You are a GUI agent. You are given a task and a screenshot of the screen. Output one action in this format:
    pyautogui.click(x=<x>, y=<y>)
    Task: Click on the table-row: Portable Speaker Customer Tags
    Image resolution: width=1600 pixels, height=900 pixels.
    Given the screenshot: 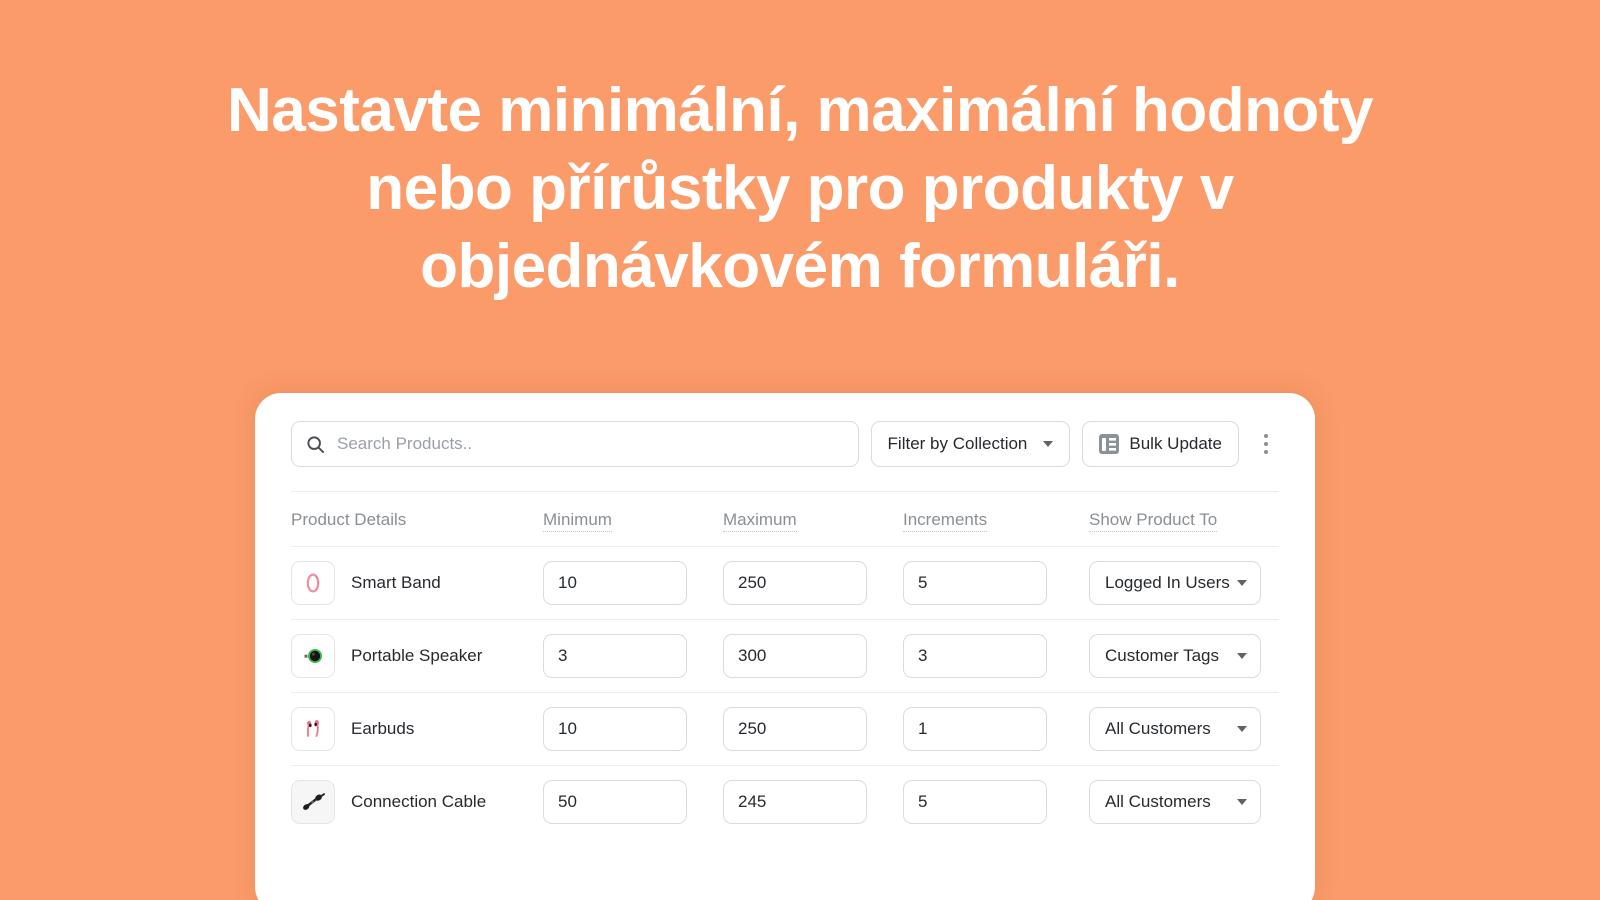 What is the action you would take?
    pyautogui.click(x=785, y=656)
    